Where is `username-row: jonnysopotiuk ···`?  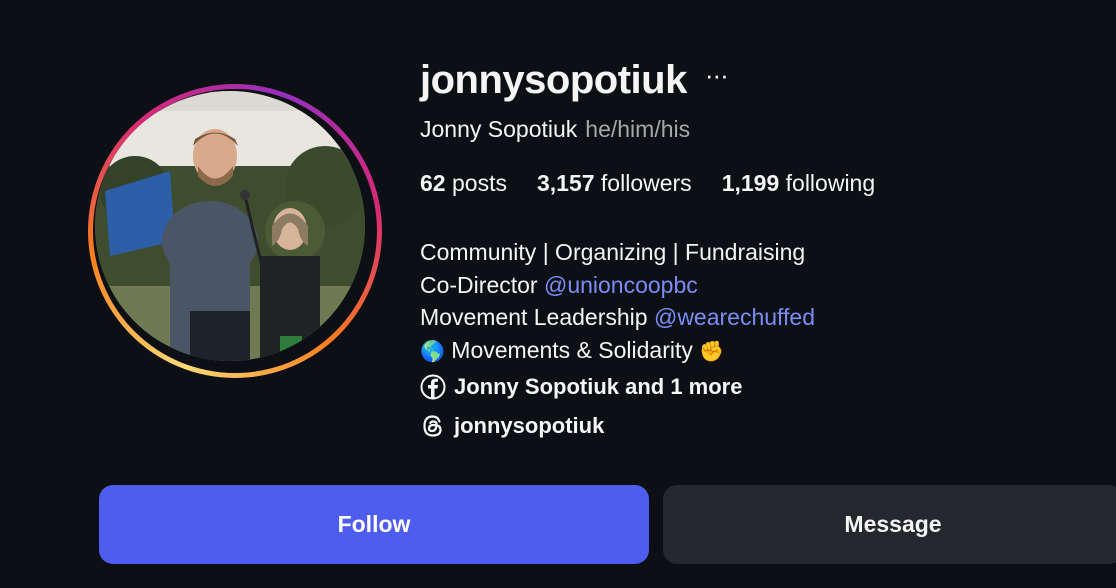 username-row: jonnysopotiuk ··· is located at coordinates (574, 79).